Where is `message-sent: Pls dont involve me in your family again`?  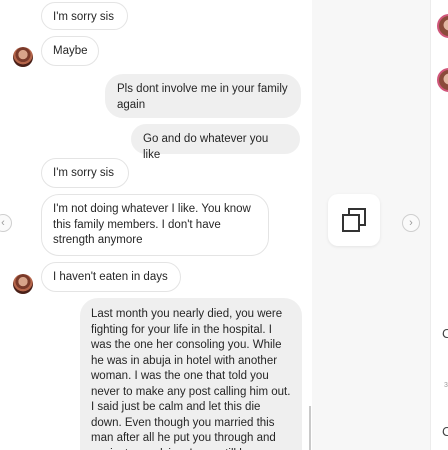 message-sent: Pls dont involve me in your family again is located at coordinates (203, 96).